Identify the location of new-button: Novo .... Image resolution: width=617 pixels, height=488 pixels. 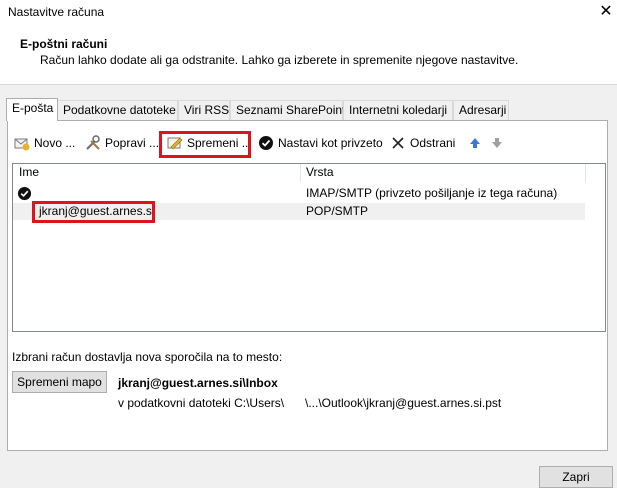
(44, 143).